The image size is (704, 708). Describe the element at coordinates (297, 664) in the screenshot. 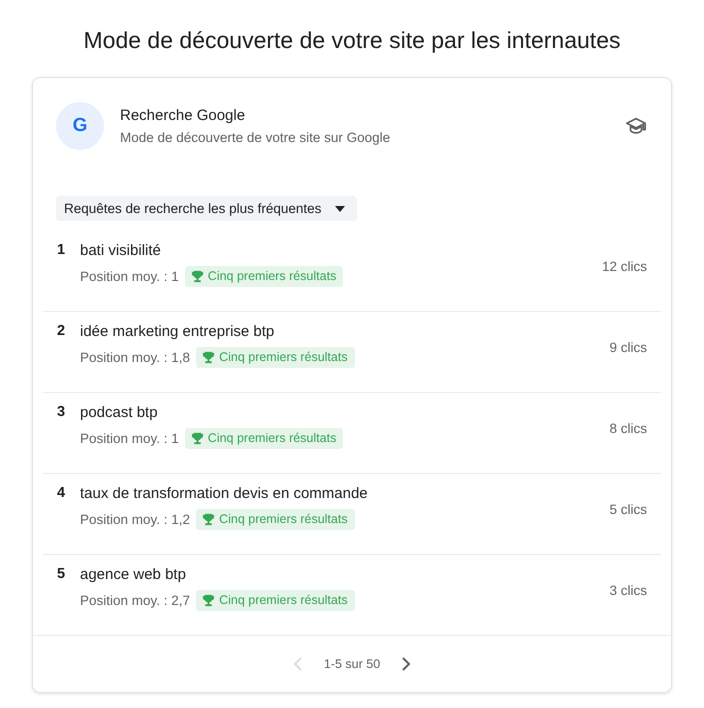

I see `chevron-left-icon` at that location.